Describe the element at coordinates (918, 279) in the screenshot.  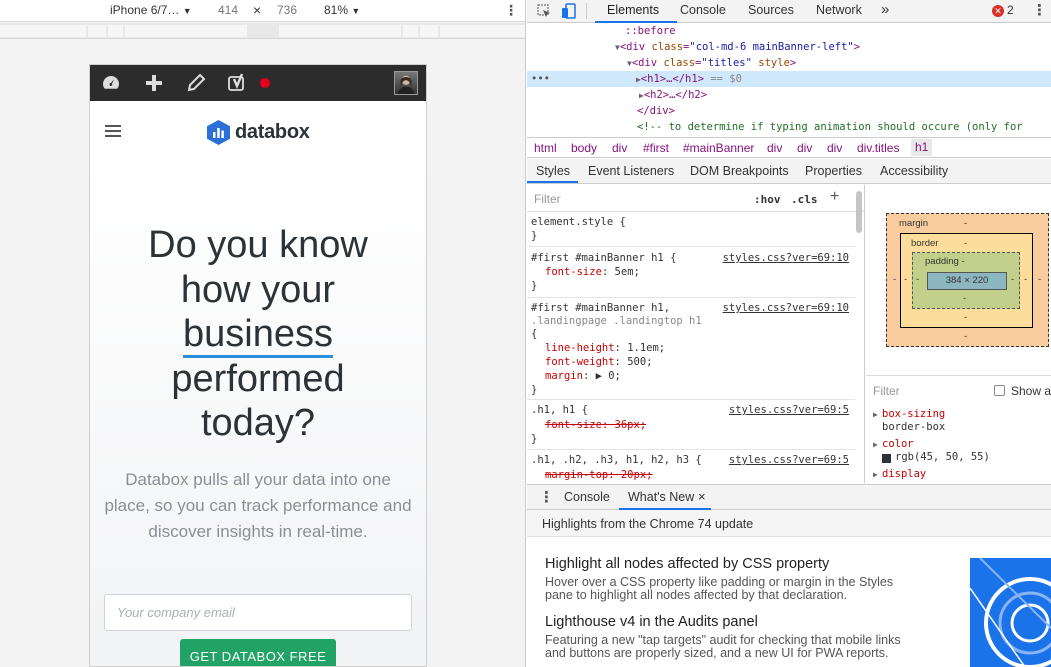
I see `padding-left-value: -` at that location.